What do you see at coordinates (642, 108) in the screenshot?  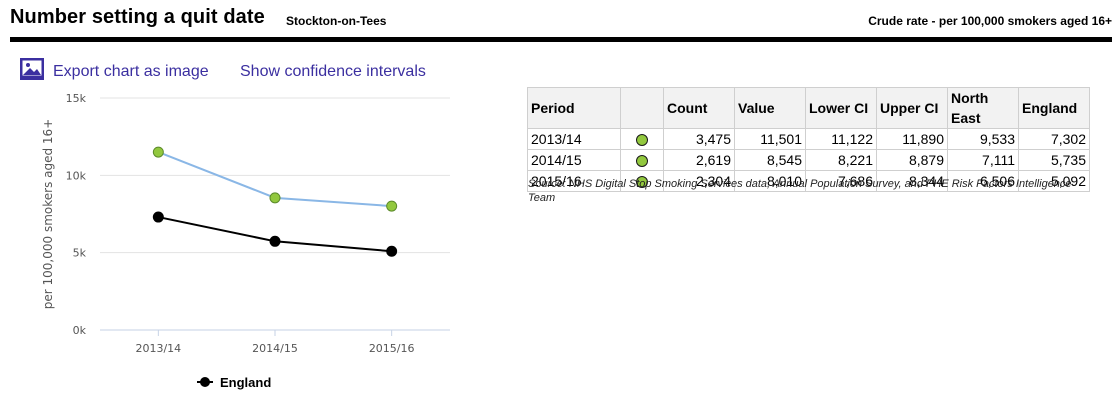 I see `column-header-marker` at bounding box center [642, 108].